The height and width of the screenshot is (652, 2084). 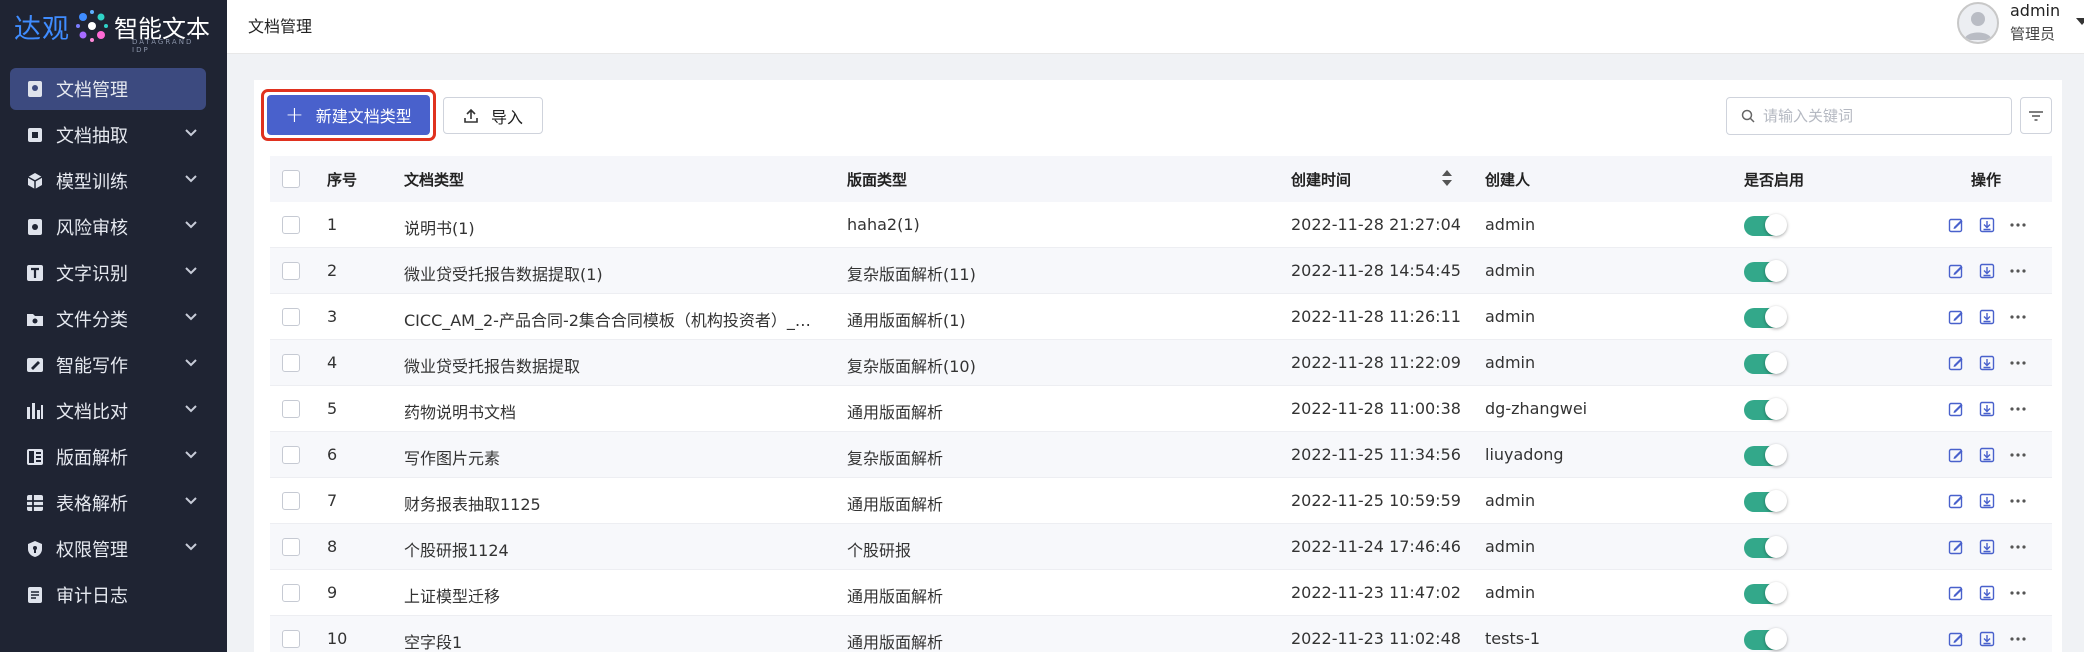 What do you see at coordinates (493, 115) in the screenshot?
I see `import-button: 导入` at bounding box center [493, 115].